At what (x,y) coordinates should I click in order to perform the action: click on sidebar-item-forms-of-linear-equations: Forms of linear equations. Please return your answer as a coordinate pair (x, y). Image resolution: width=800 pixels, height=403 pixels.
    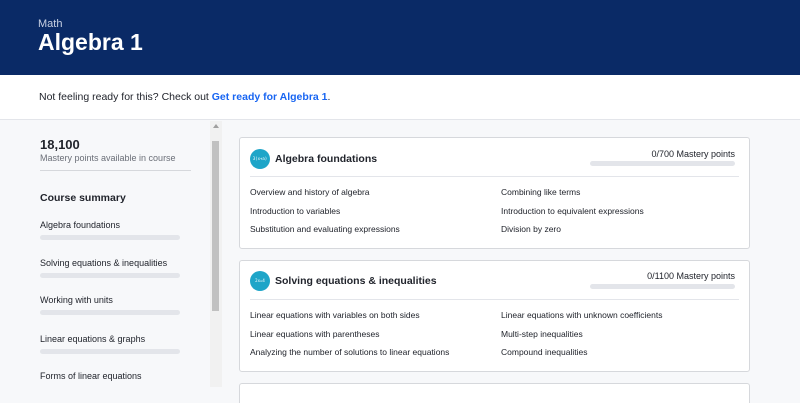
    Looking at the image, I should click on (91, 376).